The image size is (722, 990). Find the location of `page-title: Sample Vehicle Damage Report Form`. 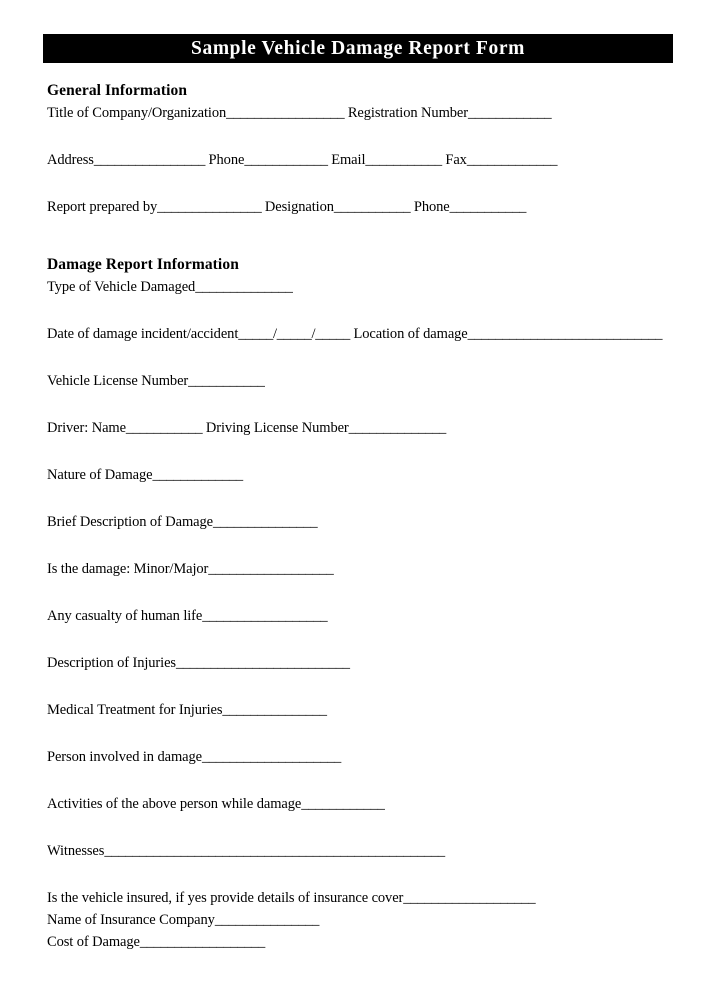

page-title: Sample Vehicle Damage Report Form is located at coordinates (358, 48).